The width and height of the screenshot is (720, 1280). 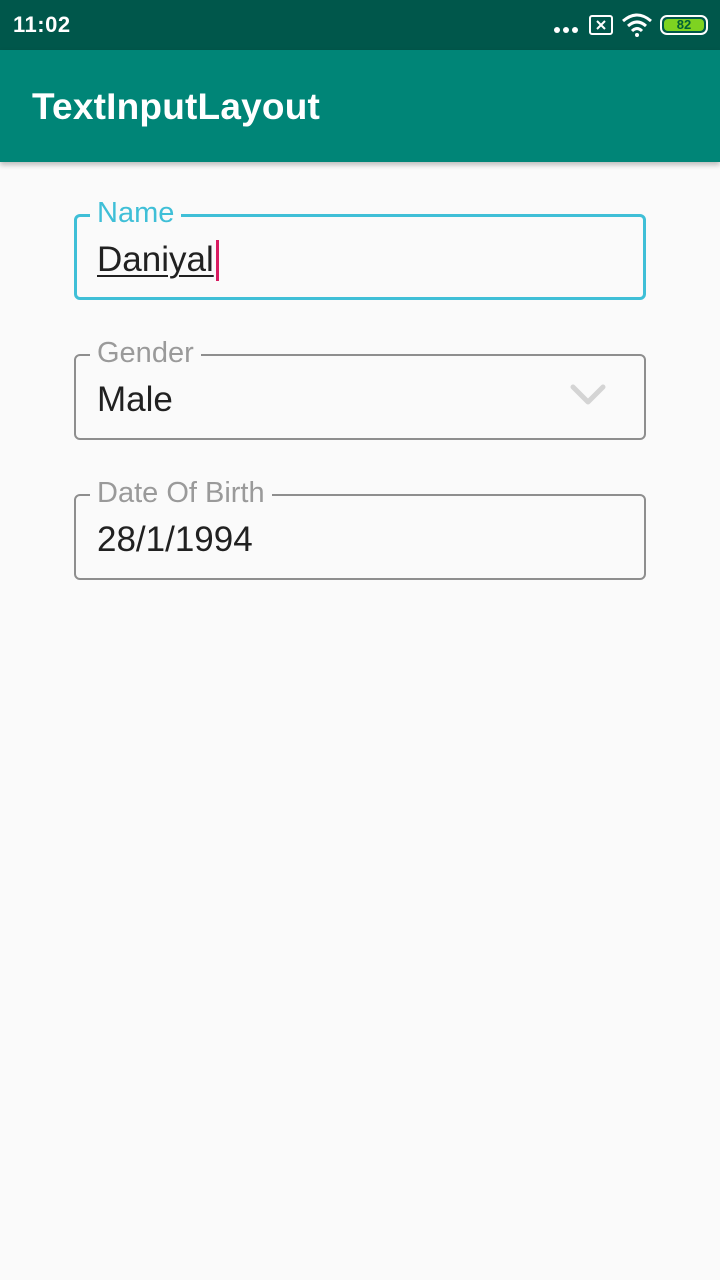 I want to click on name-label: Name, so click(x=136, y=213).